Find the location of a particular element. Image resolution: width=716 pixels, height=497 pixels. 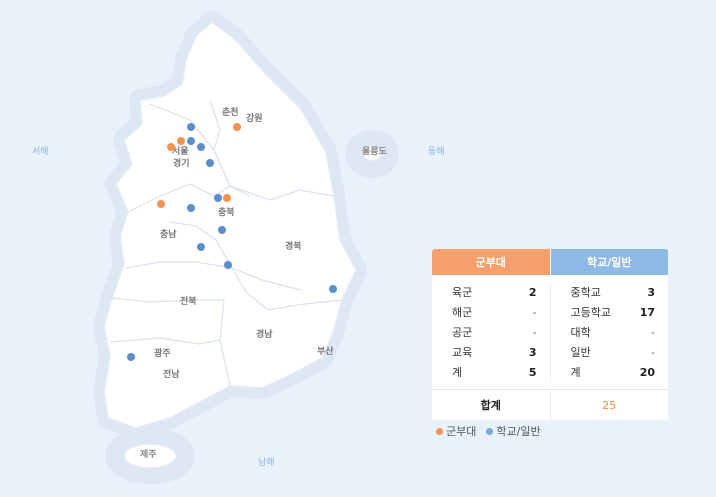

region-gyeonggi: 경기 is located at coordinates (181, 163).